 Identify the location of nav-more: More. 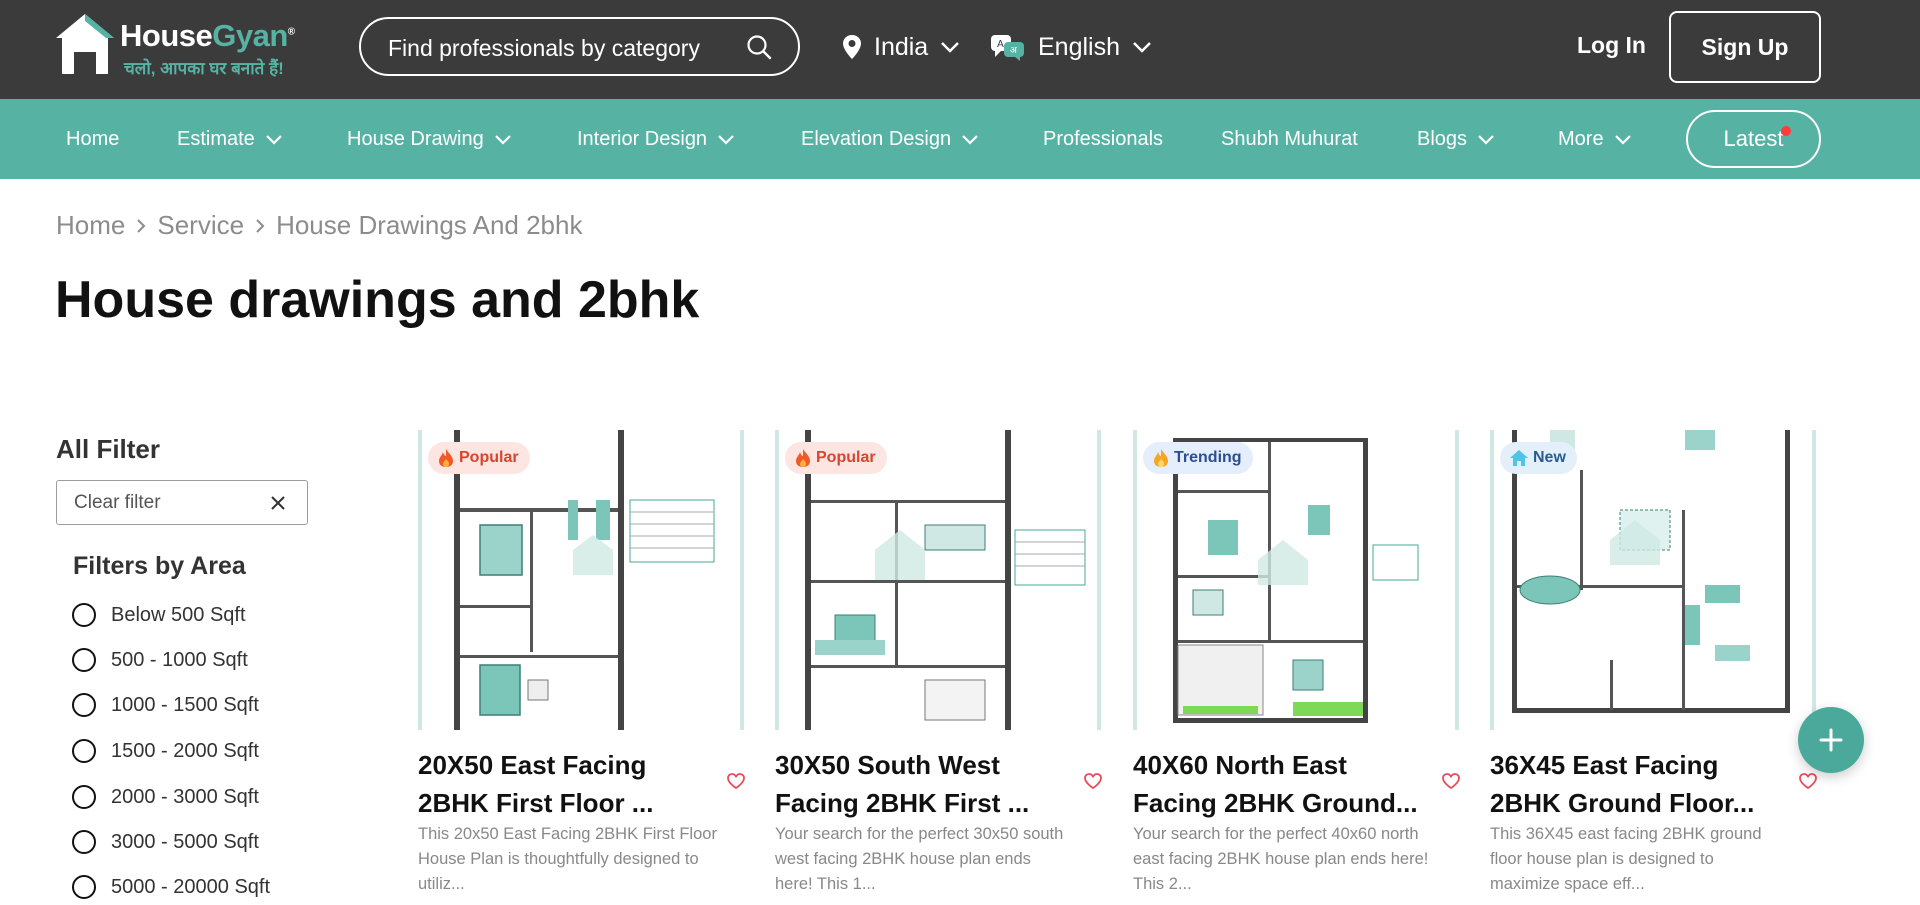
(1595, 139).